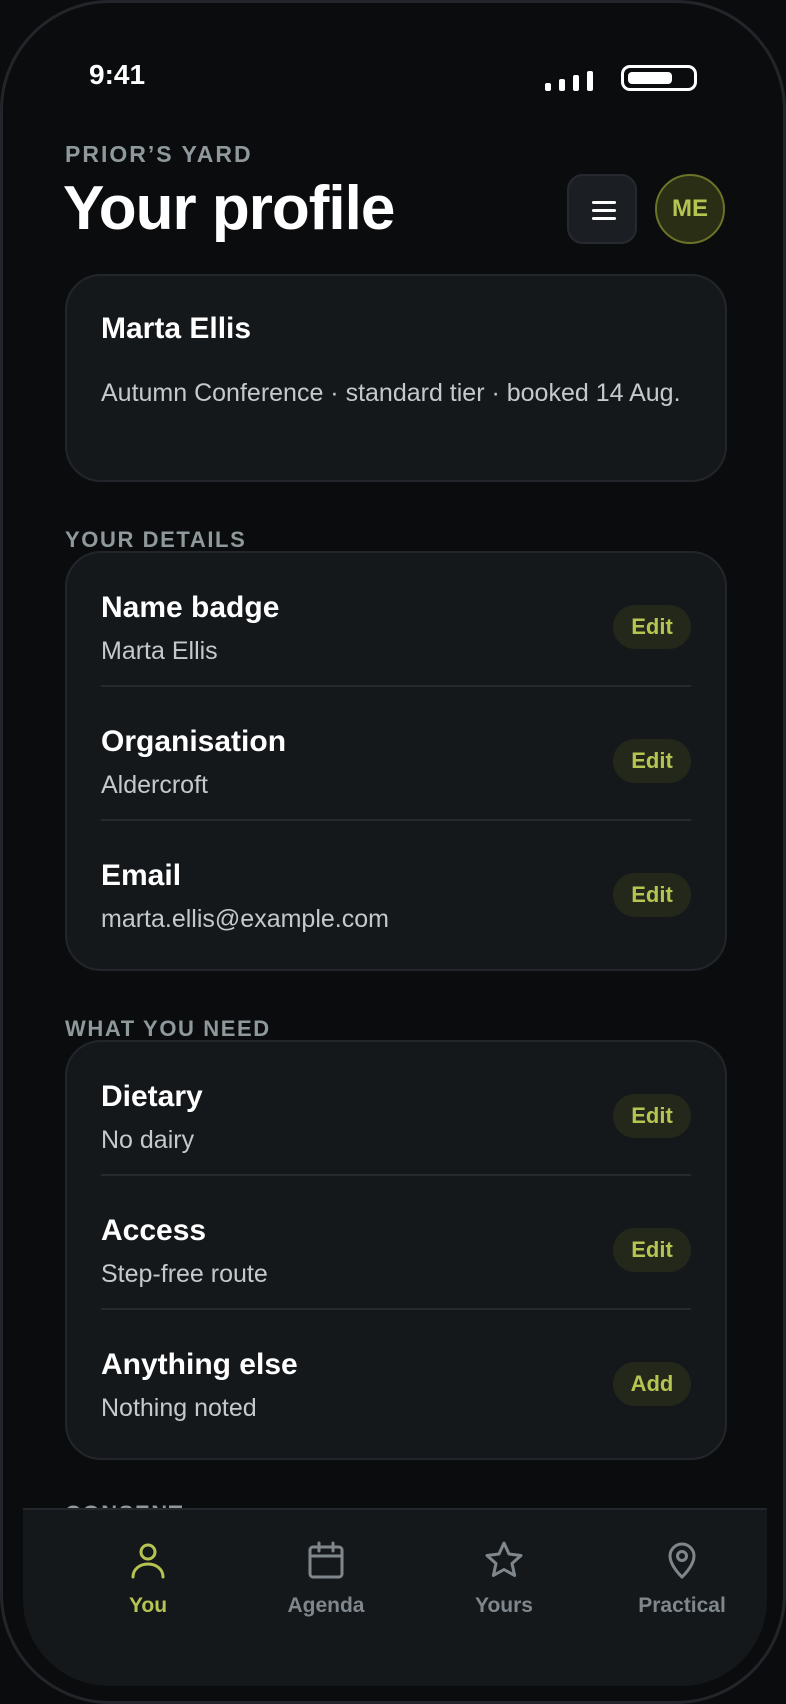  Describe the element at coordinates (117, 74) in the screenshot. I see `status-time: 9:41` at that location.